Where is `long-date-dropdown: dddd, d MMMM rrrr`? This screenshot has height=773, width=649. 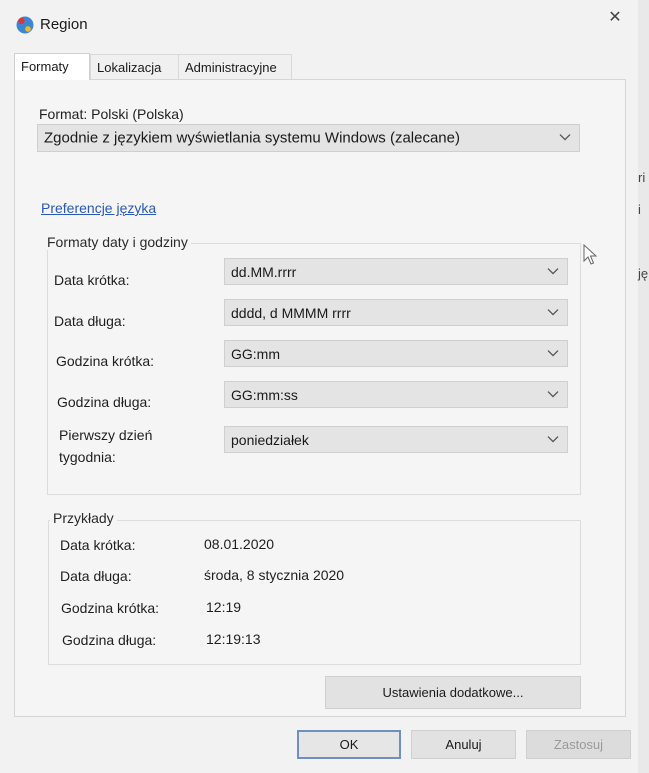
long-date-dropdown: dddd, d MMMM rrrr is located at coordinates (396, 312).